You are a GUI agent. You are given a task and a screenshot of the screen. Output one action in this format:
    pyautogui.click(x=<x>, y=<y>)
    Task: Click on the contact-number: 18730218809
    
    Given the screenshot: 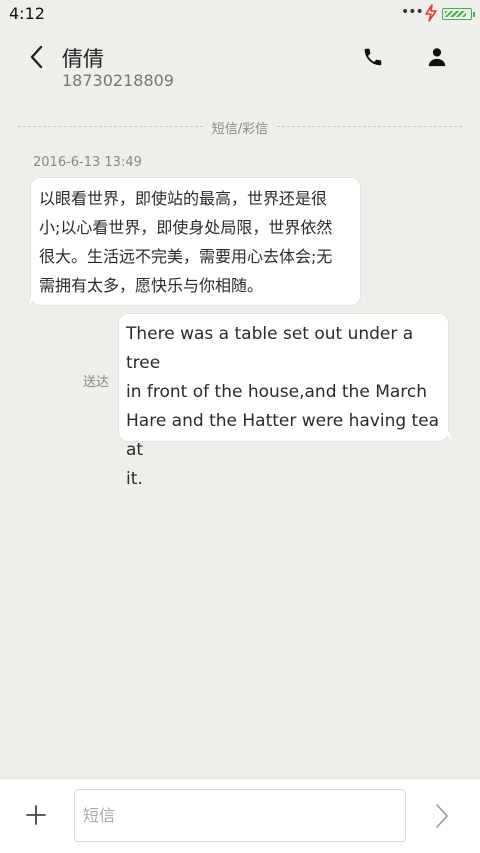 What is the action you would take?
    pyautogui.click(x=118, y=80)
    